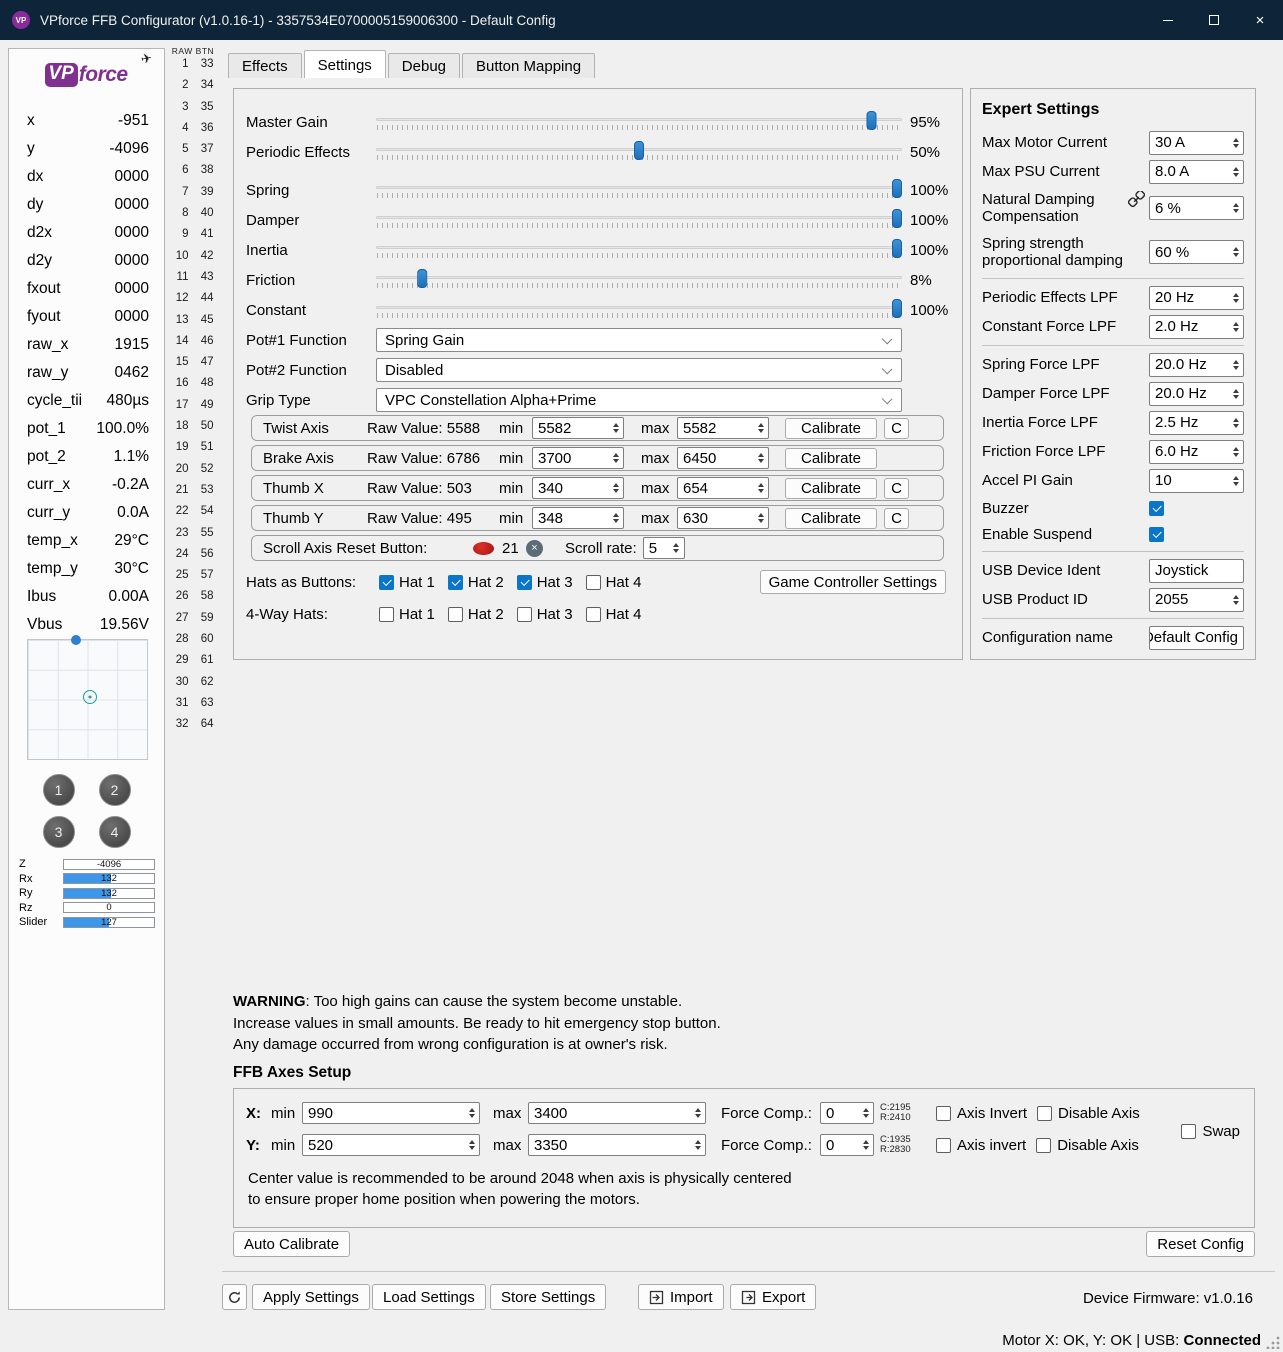 This screenshot has height=1352, width=1283. Describe the element at coordinates (617, 1113) in the screenshot. I see `x-max-spinner: 3400` at that location.